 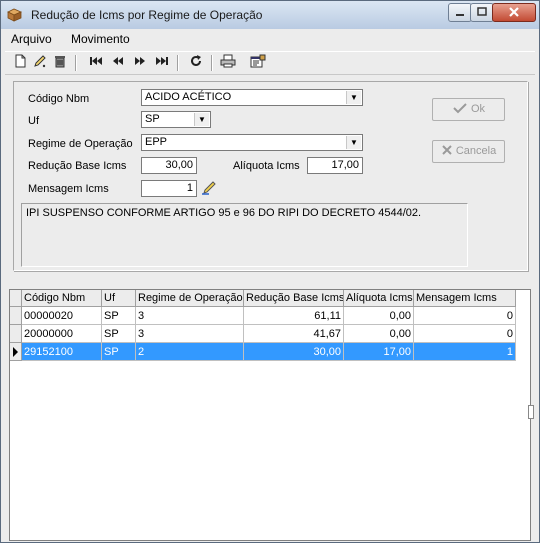 I want to click on pen-icon, so click(x=209, y=188).